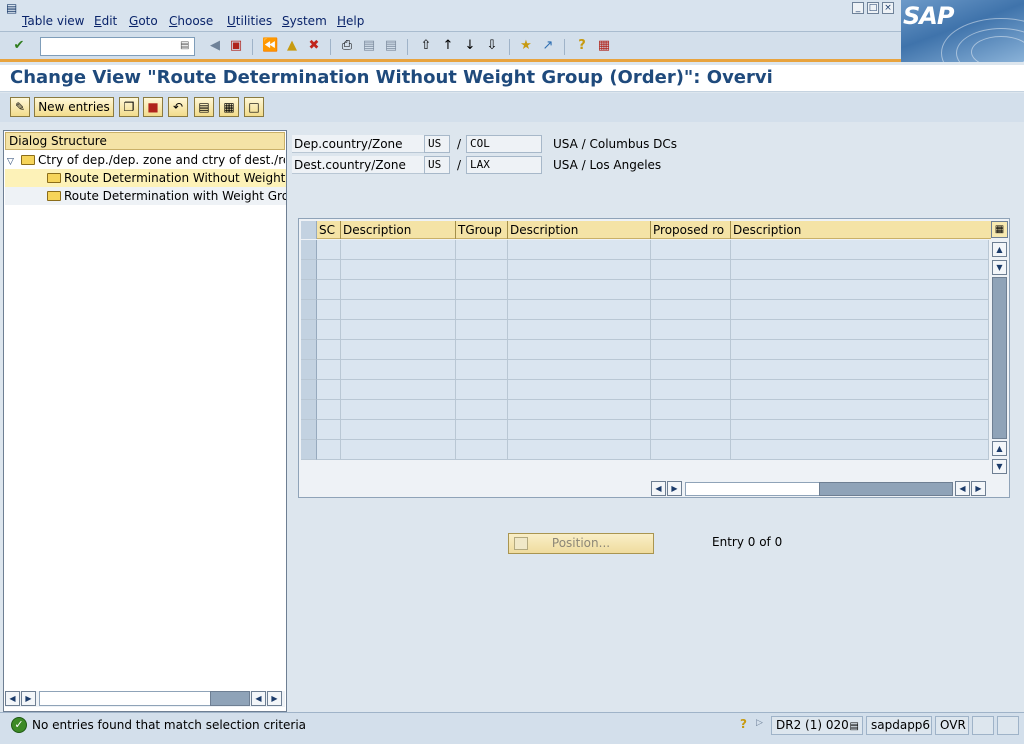  I want to click on close-icon: ×, so click(888, 8).